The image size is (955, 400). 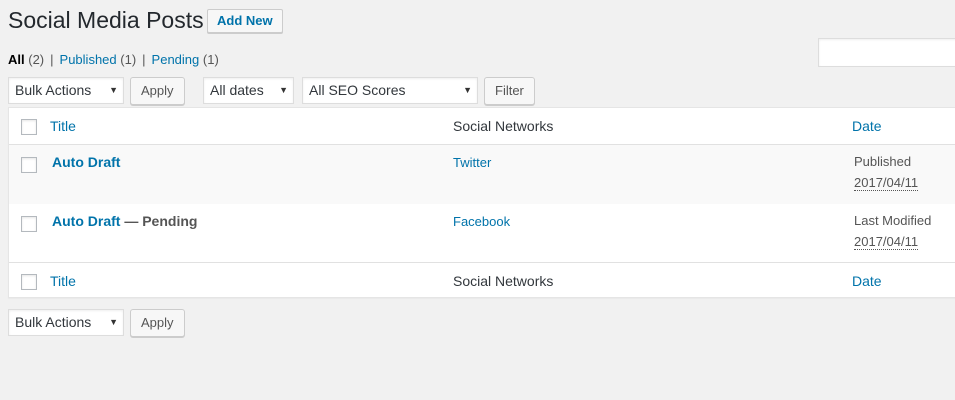 I want to click on view-all-link: All, so click(x=16, y=59).